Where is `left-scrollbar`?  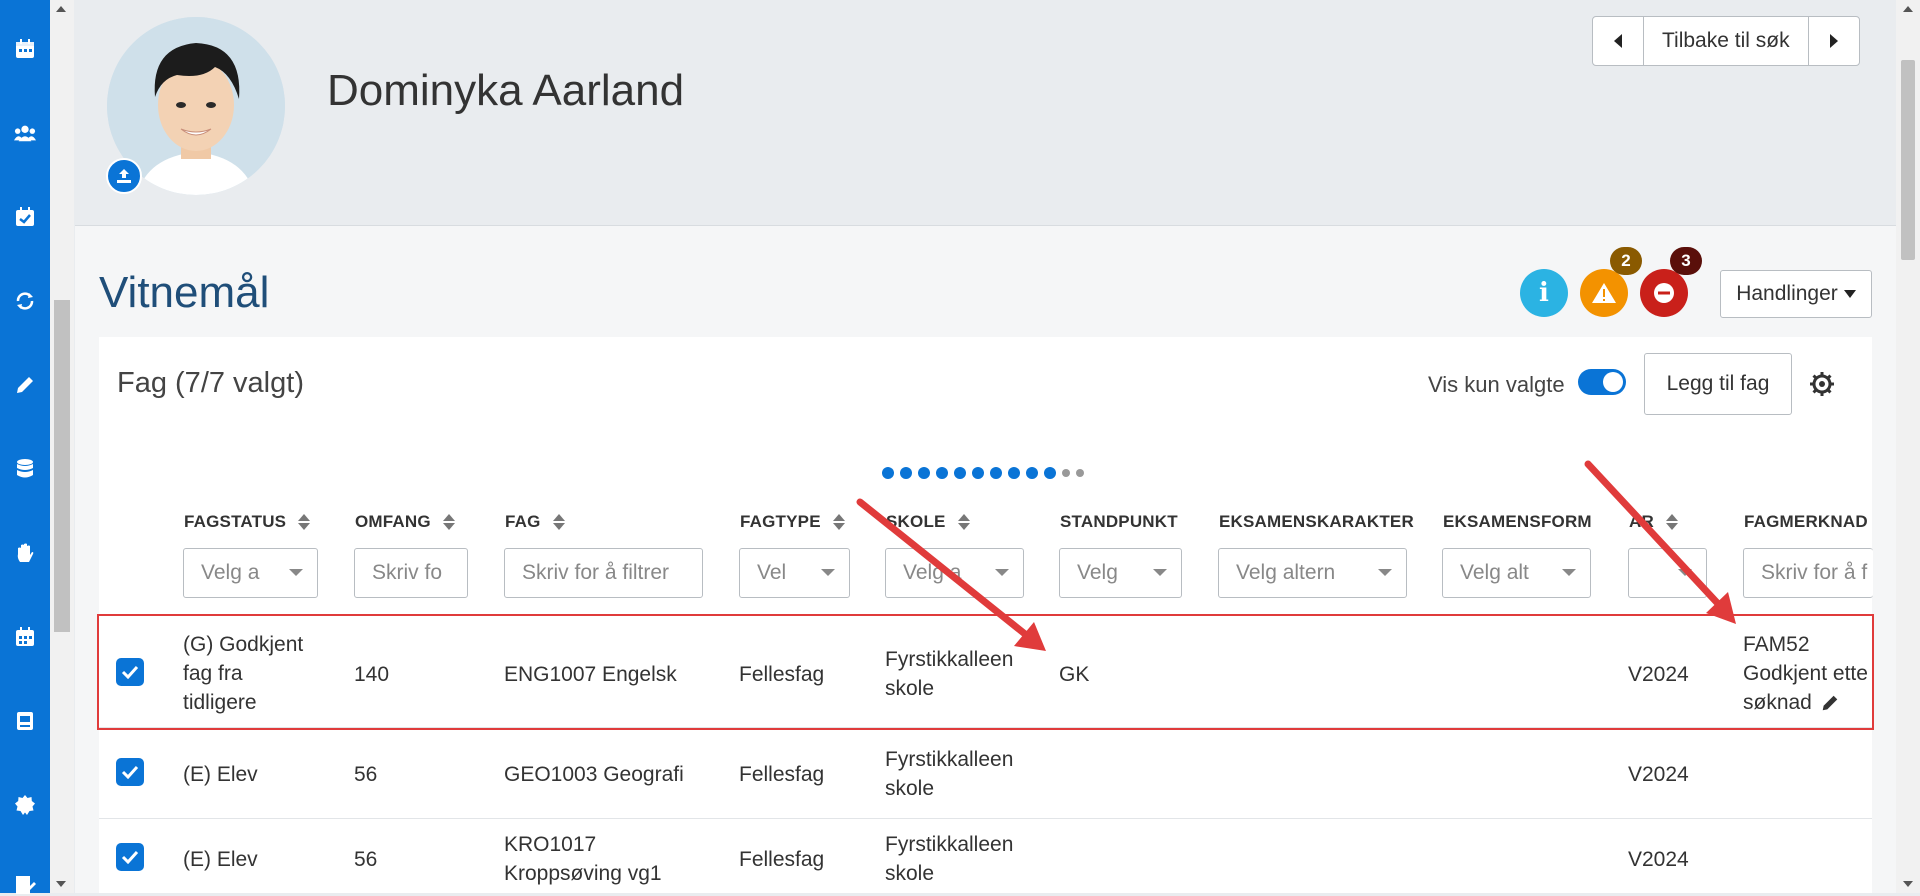 left-scrollbar is located at coordinates (62, 446).